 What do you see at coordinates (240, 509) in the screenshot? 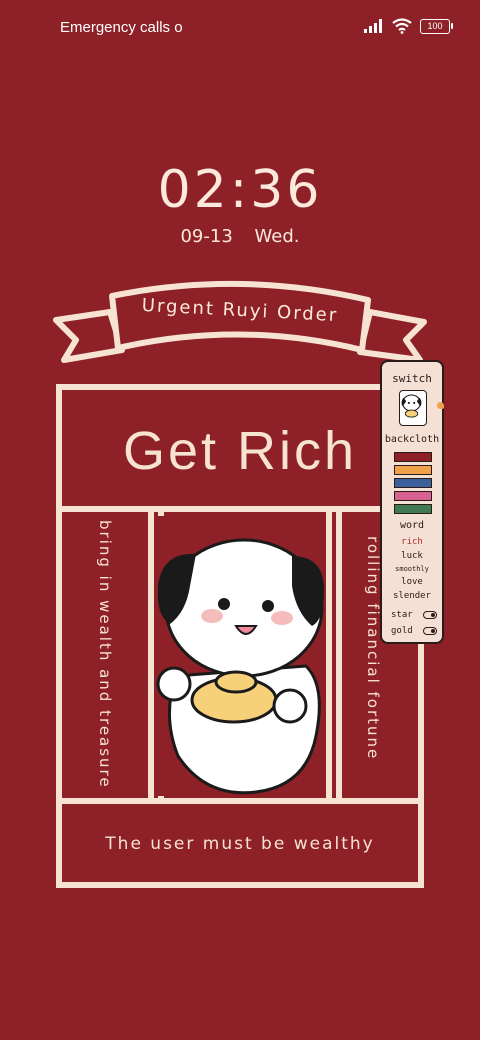
I see `frame-divider-top` at bounding box center [240, 509].